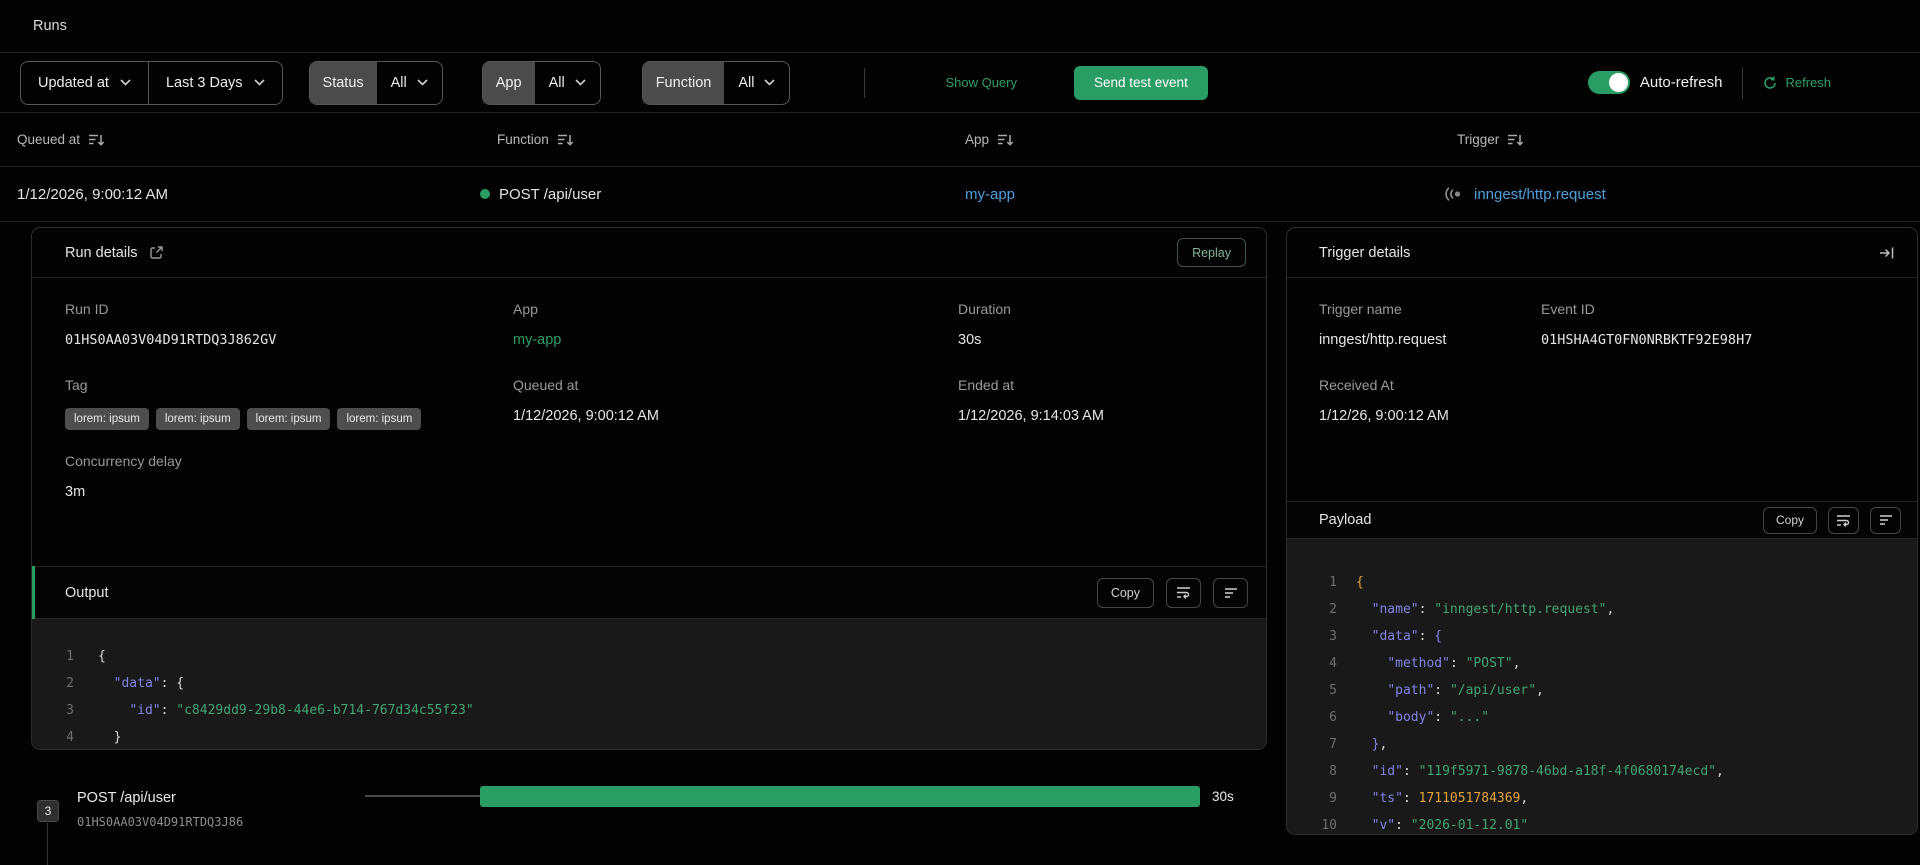 This screenshot has height=865, width=1920. What do you see at coordinates (33, 592) in the screenshot?
I see `output-accent-bar` at bounding box center [33, 592].